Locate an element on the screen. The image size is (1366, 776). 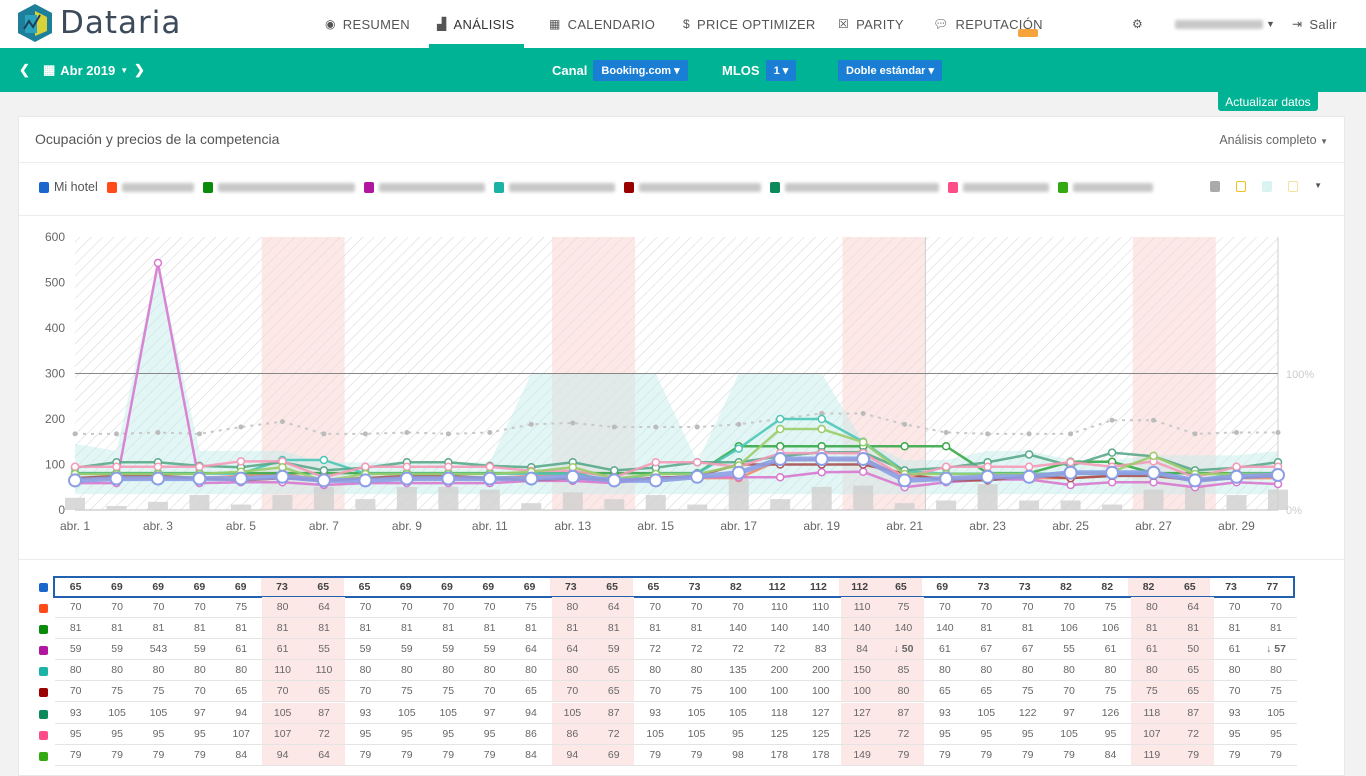
price-cell: 86 is located at coordinates (530, 734).